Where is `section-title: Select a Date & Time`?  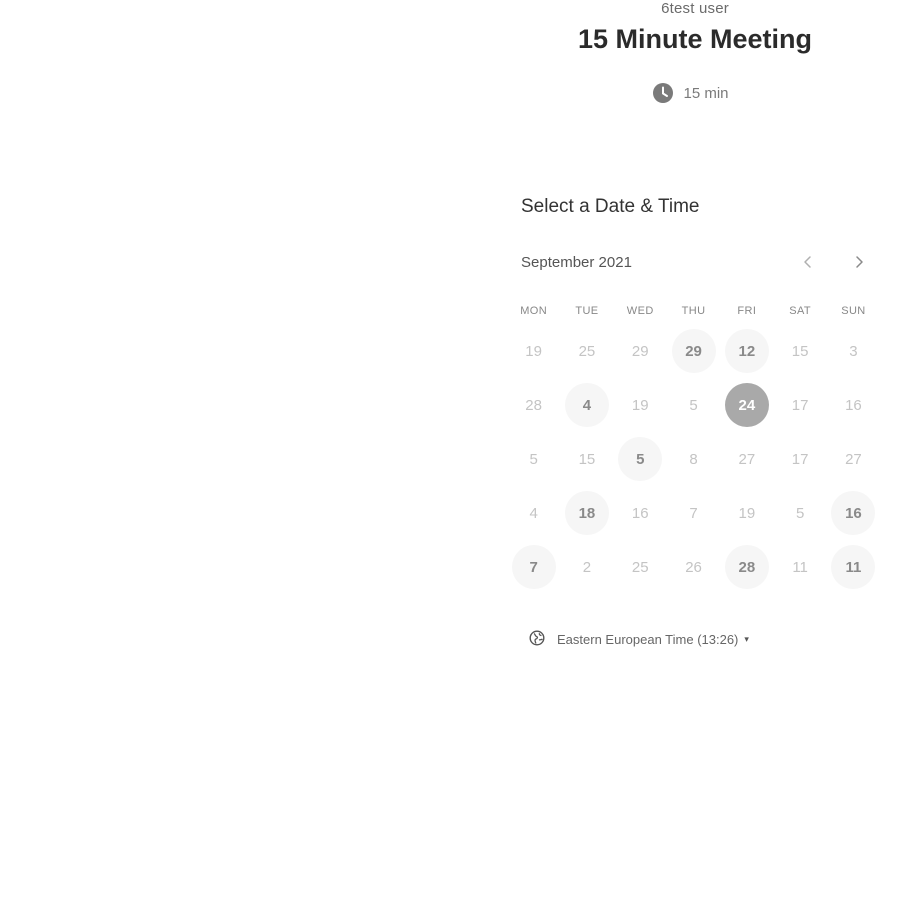
section-title: Select a Date & Time is located at coordinates (610, 206).